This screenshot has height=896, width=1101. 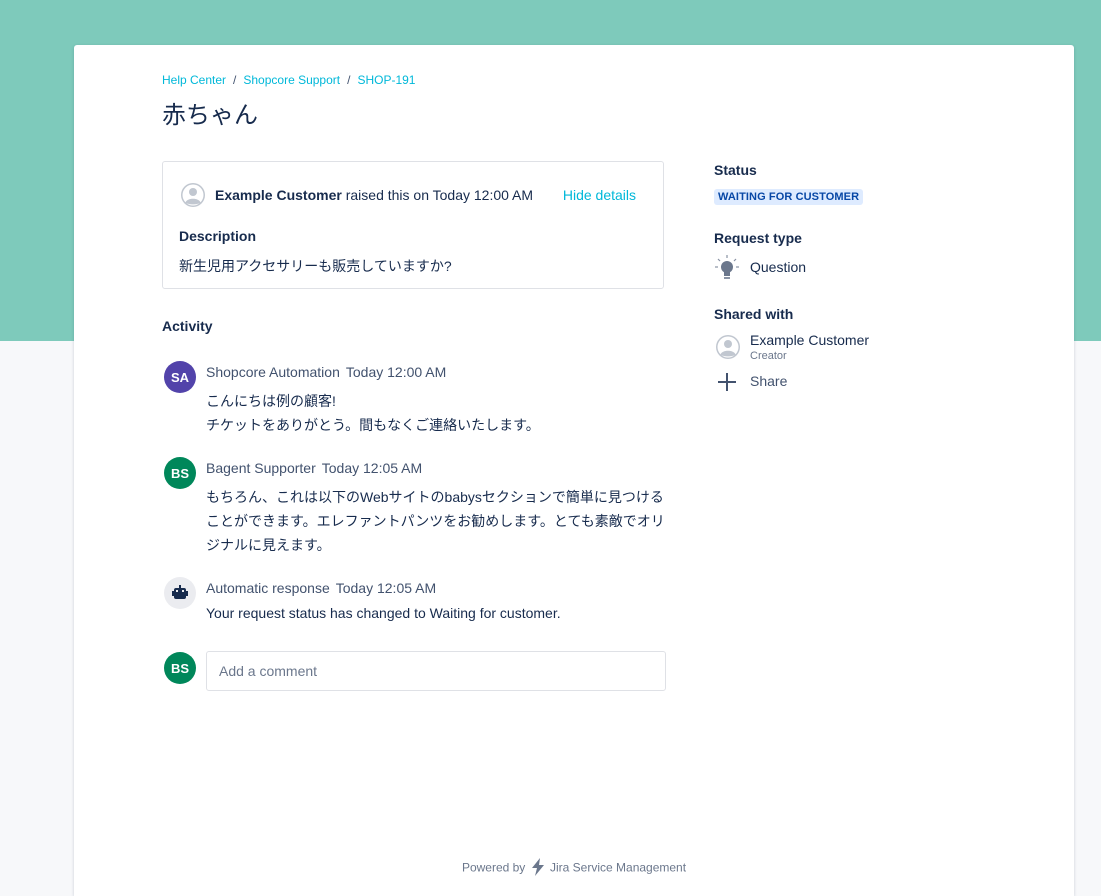 What do you see at coordinates (439, 195) in the screenshot?
I see `raised-text: raised this on Today 12:00 AM` at bounding box center [439, 195].